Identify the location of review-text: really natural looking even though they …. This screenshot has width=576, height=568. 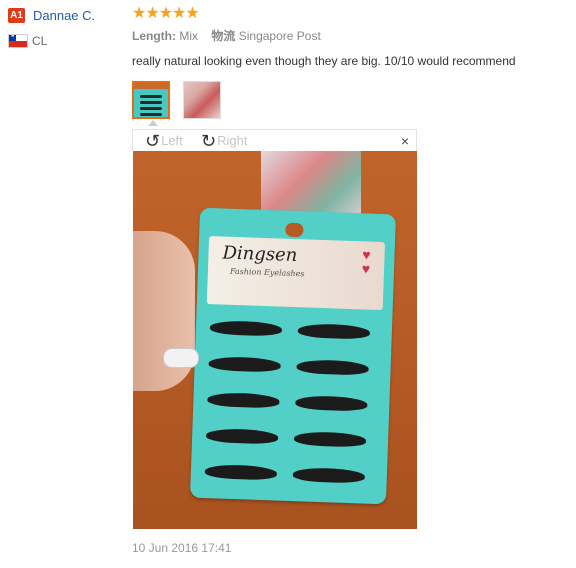
(324, 61).